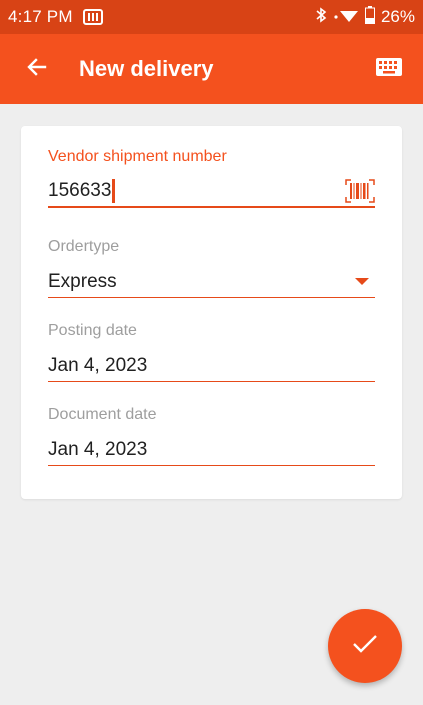 This screenshot has width=423, height=705. I want to click on text-cursor, so click(114, 191).